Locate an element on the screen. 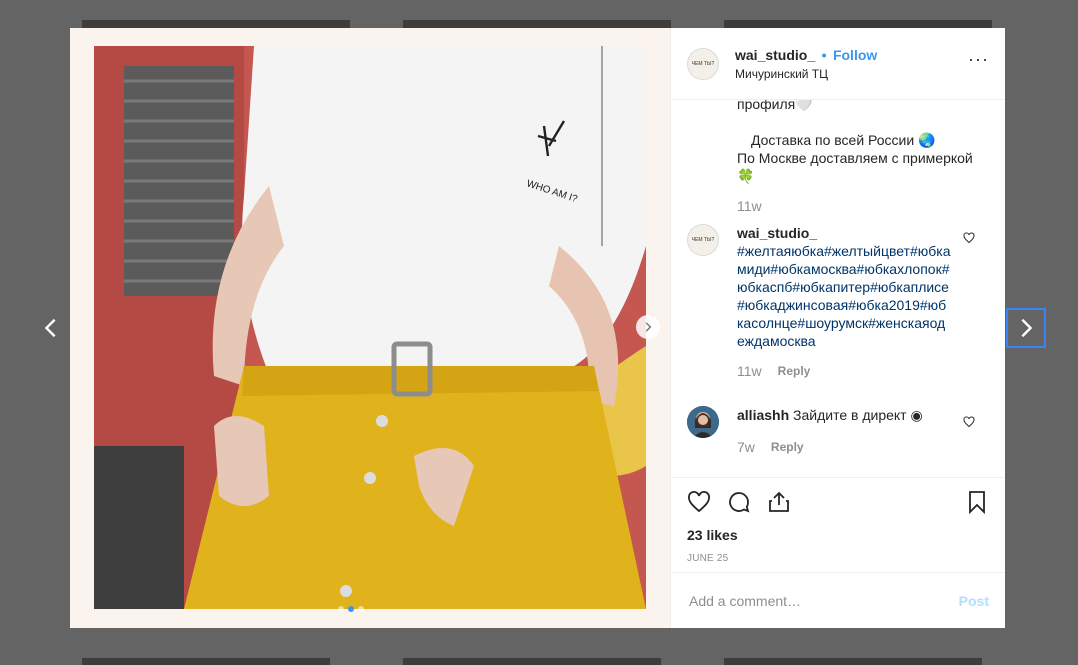  next-post-button is located at coordinates (1026, 328).